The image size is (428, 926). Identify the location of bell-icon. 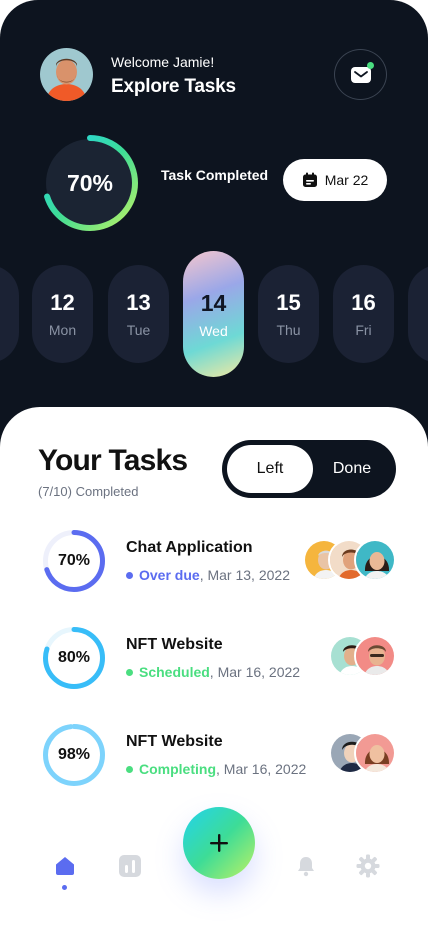
(306, 867).